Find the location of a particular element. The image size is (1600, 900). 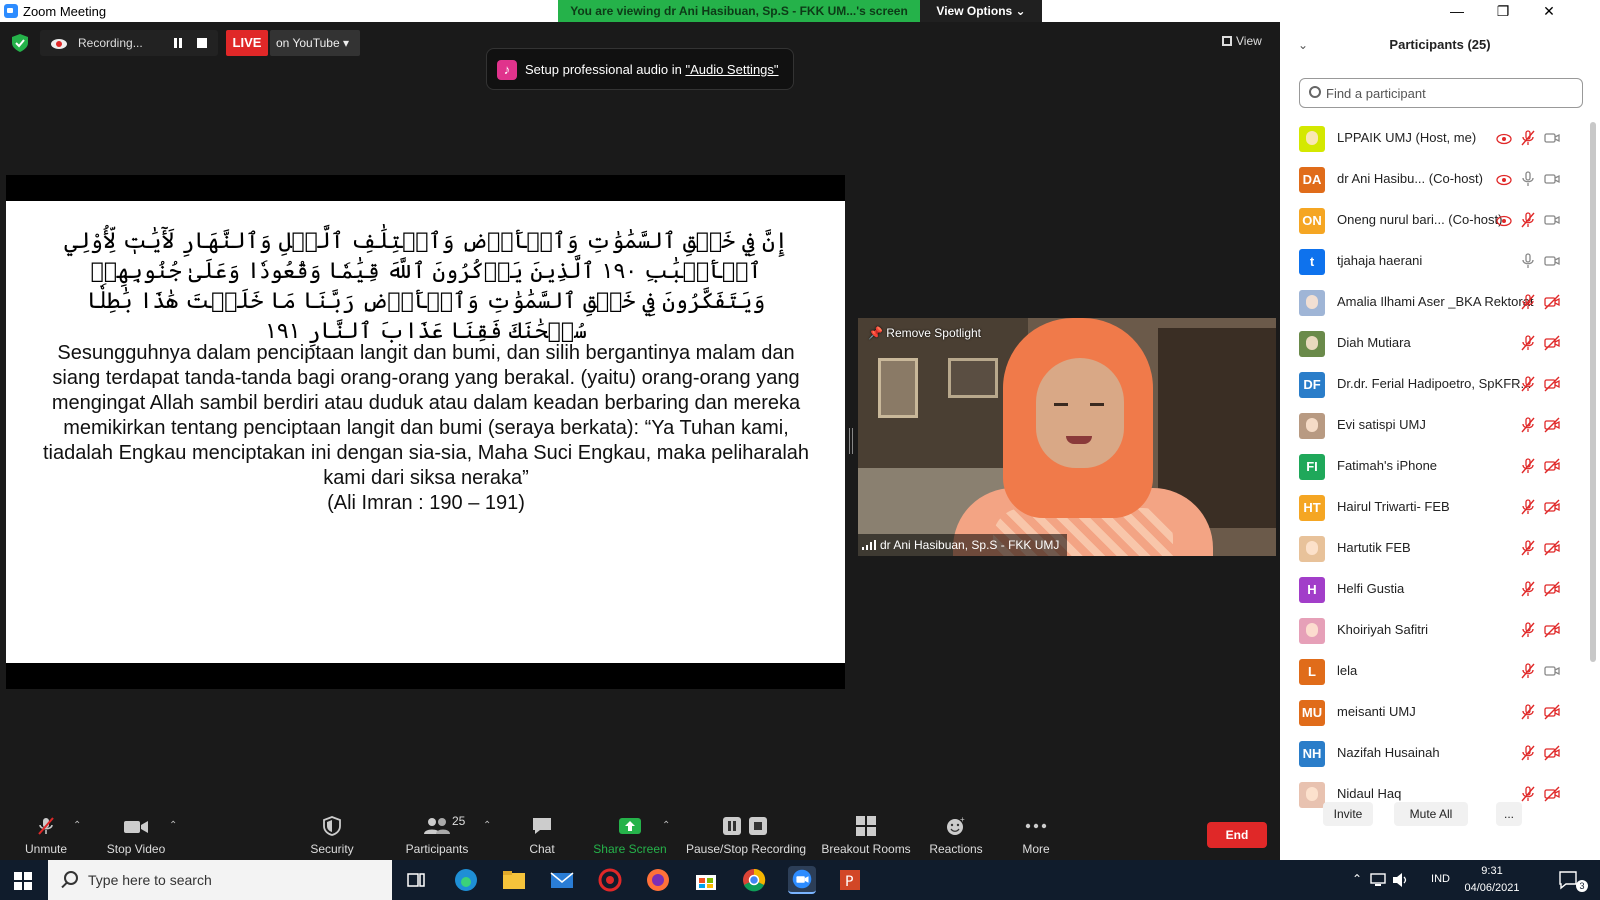

network-icon is located at coordinates (1379, 880).